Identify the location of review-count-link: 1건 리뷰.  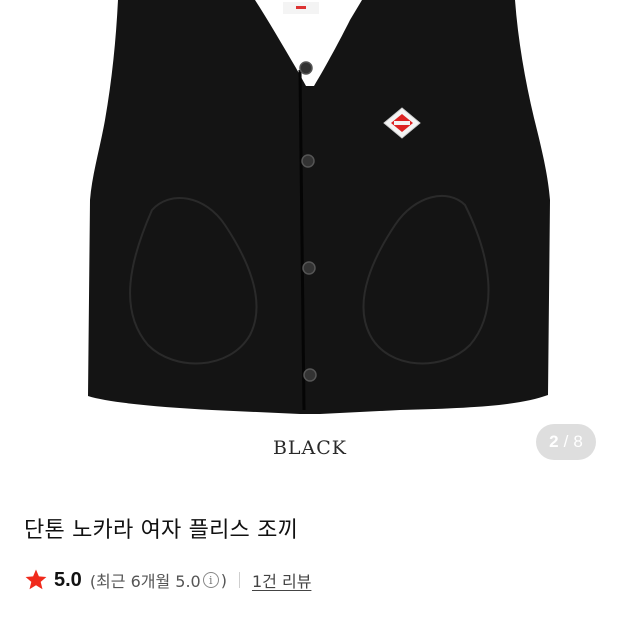
(281, 580).